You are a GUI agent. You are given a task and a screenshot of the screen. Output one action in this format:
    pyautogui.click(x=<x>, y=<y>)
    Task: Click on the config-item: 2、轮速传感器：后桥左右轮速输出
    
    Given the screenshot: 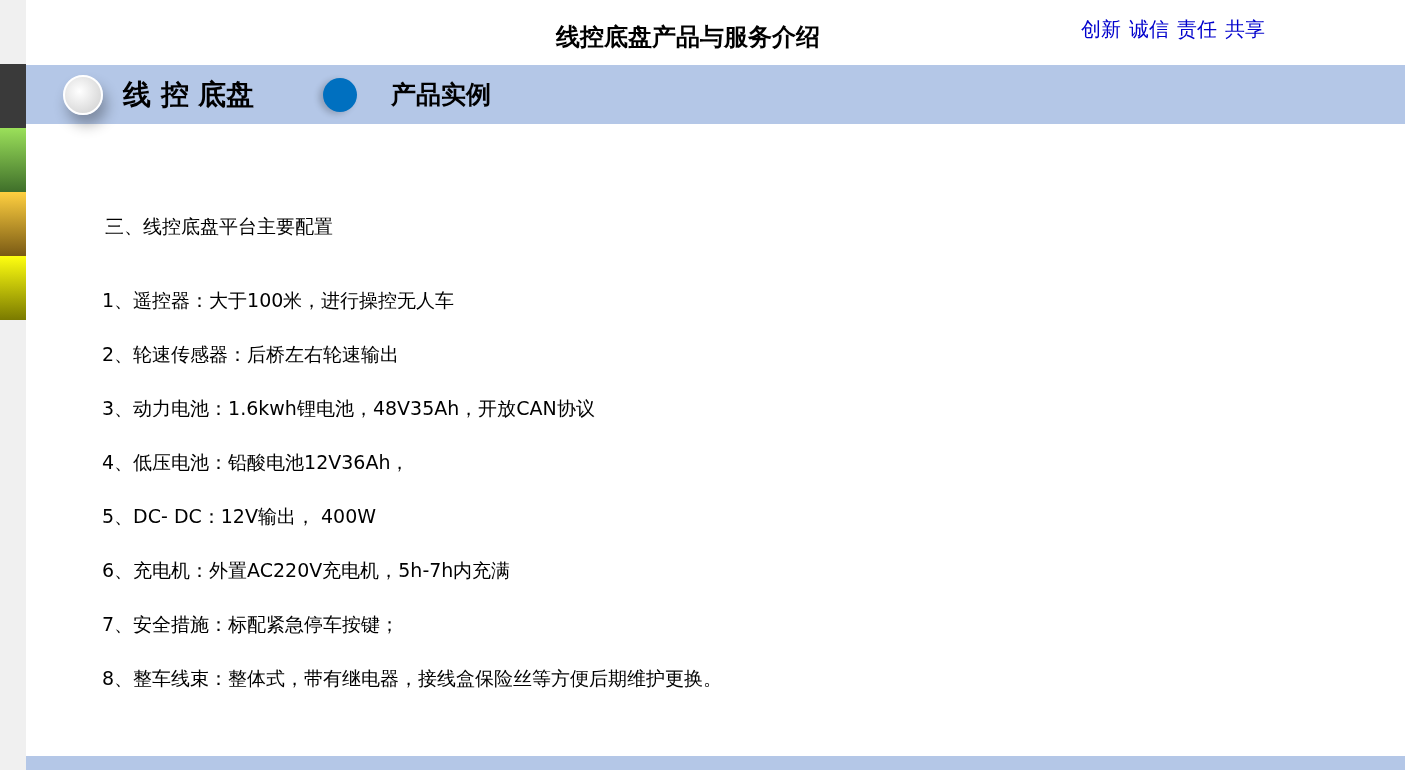 What is the action you would take?
    pyautogui.click(x=251, y=354)
    